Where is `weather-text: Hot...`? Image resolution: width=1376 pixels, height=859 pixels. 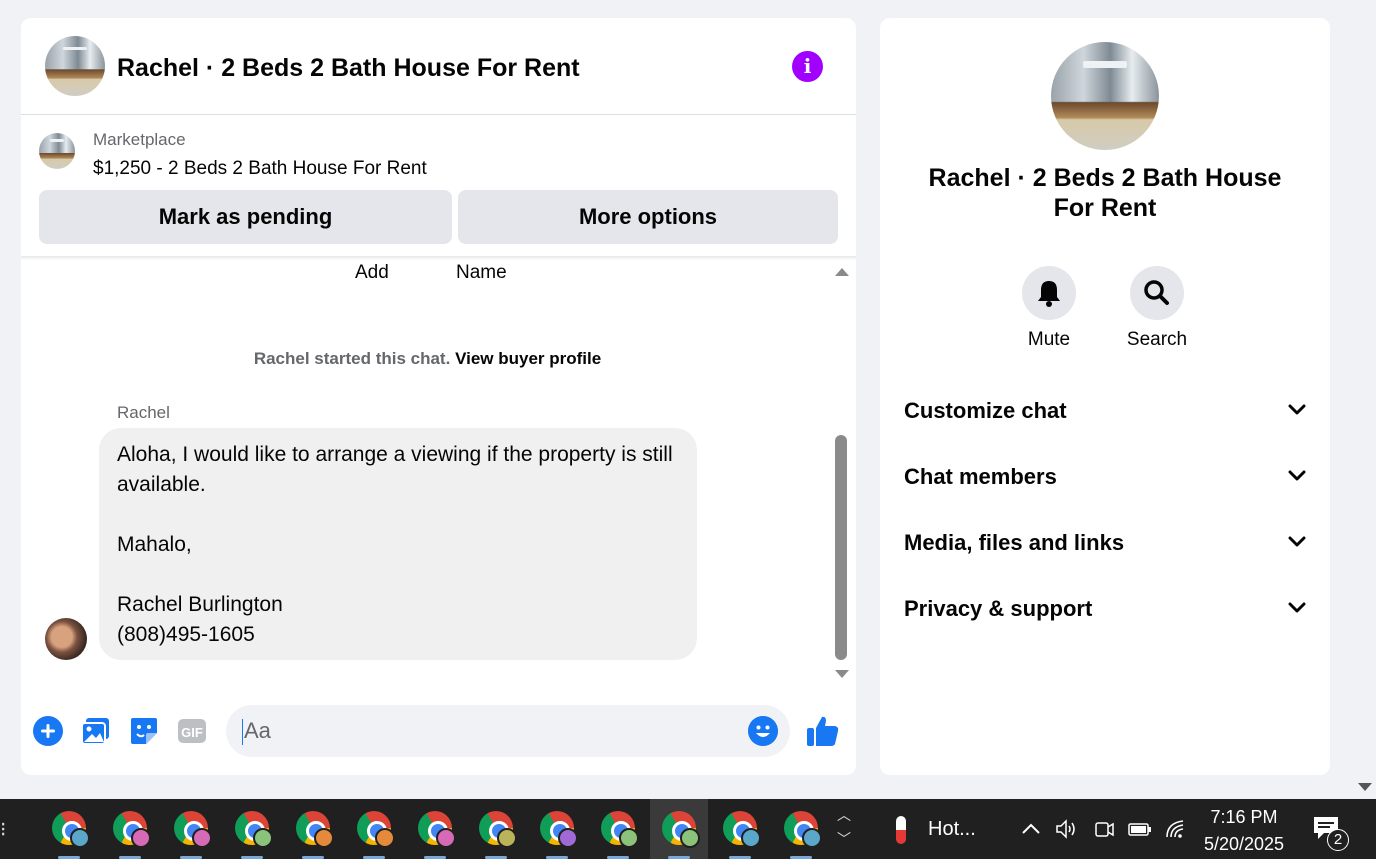
weather-text: Hot... is located at coordinates (952, 829).